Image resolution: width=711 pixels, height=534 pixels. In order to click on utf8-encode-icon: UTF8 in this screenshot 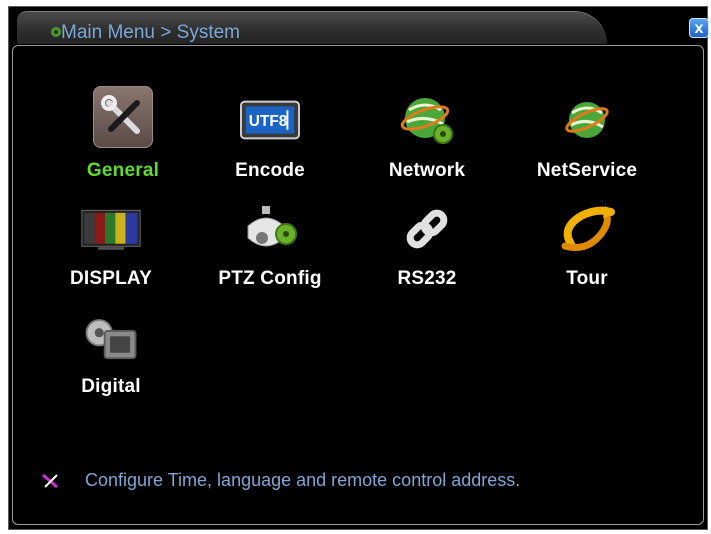, I will do `click(270, 120)`.